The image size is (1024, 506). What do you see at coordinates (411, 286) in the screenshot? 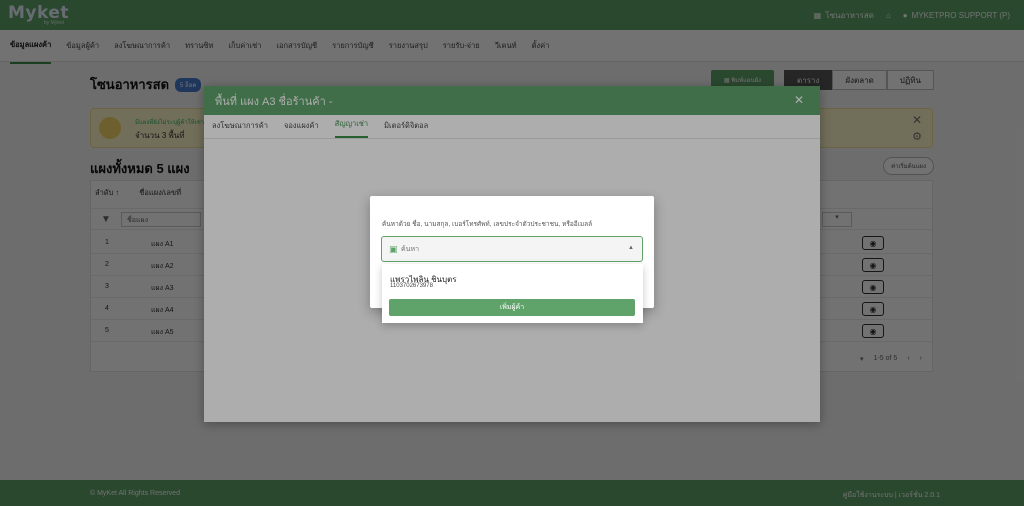
I see `vendor-option-id: 1103702673978` at bounding box center [411, 286].